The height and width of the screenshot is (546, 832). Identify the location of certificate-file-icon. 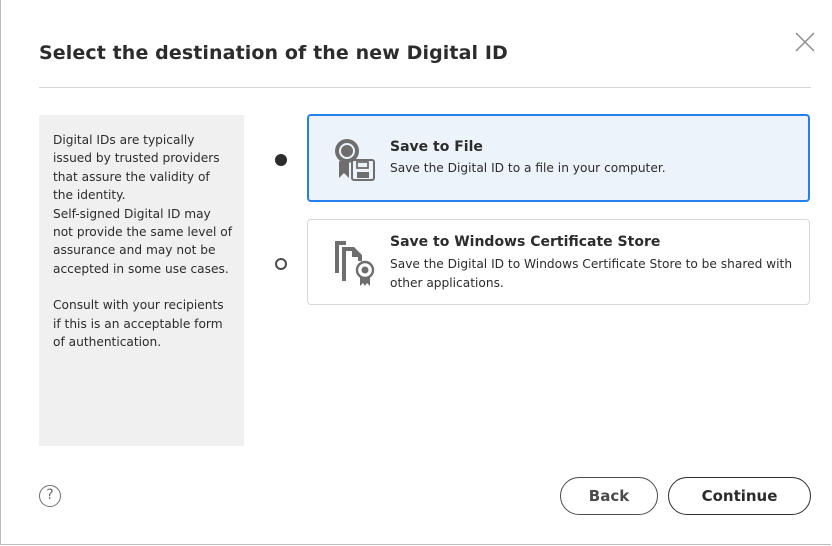
(355, 160).